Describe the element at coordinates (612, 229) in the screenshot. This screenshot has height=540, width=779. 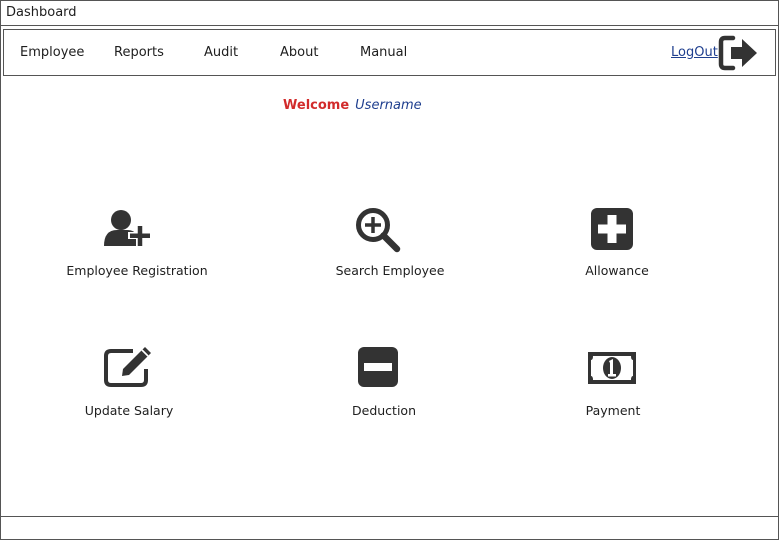
I see `plus-square-icon` at that location.